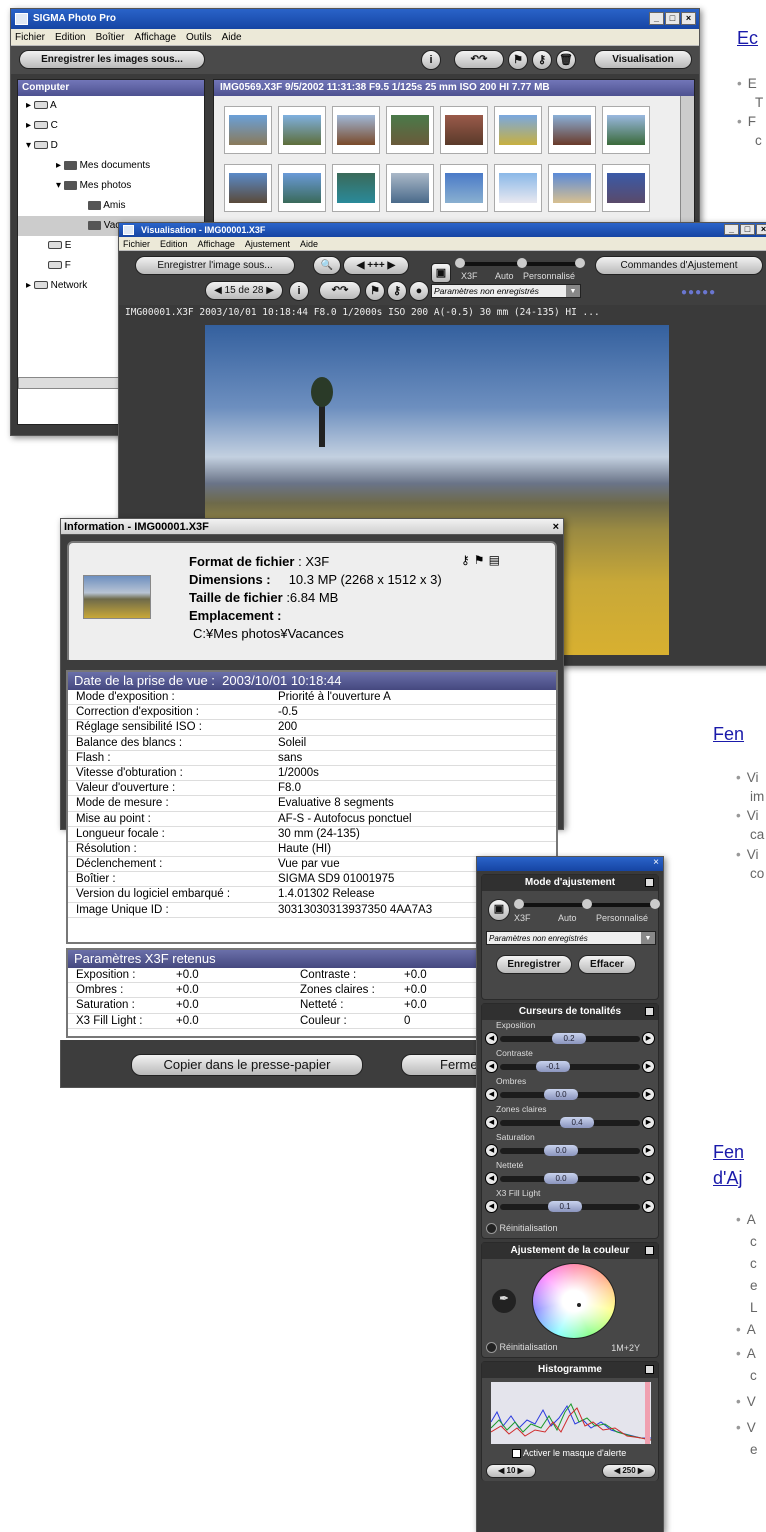 The width and height of the screenshot is (766, 1532). What do you see at coordinates (727, 1178) in the screenshot?
I see `page-link-3b: d'Aj` at bounding box center [727, 1178].